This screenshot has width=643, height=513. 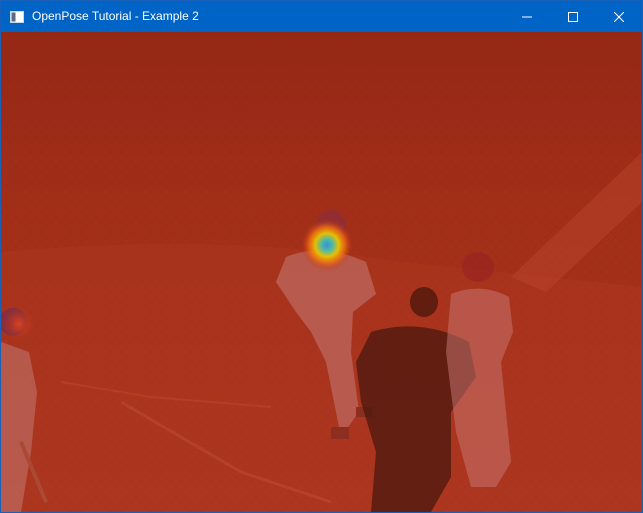 What do you see at coordinates (321, 16) in the screenshot?
I see `title-bar: OpenPose Tutorial - Example 2` at bounding box center [321, 16].